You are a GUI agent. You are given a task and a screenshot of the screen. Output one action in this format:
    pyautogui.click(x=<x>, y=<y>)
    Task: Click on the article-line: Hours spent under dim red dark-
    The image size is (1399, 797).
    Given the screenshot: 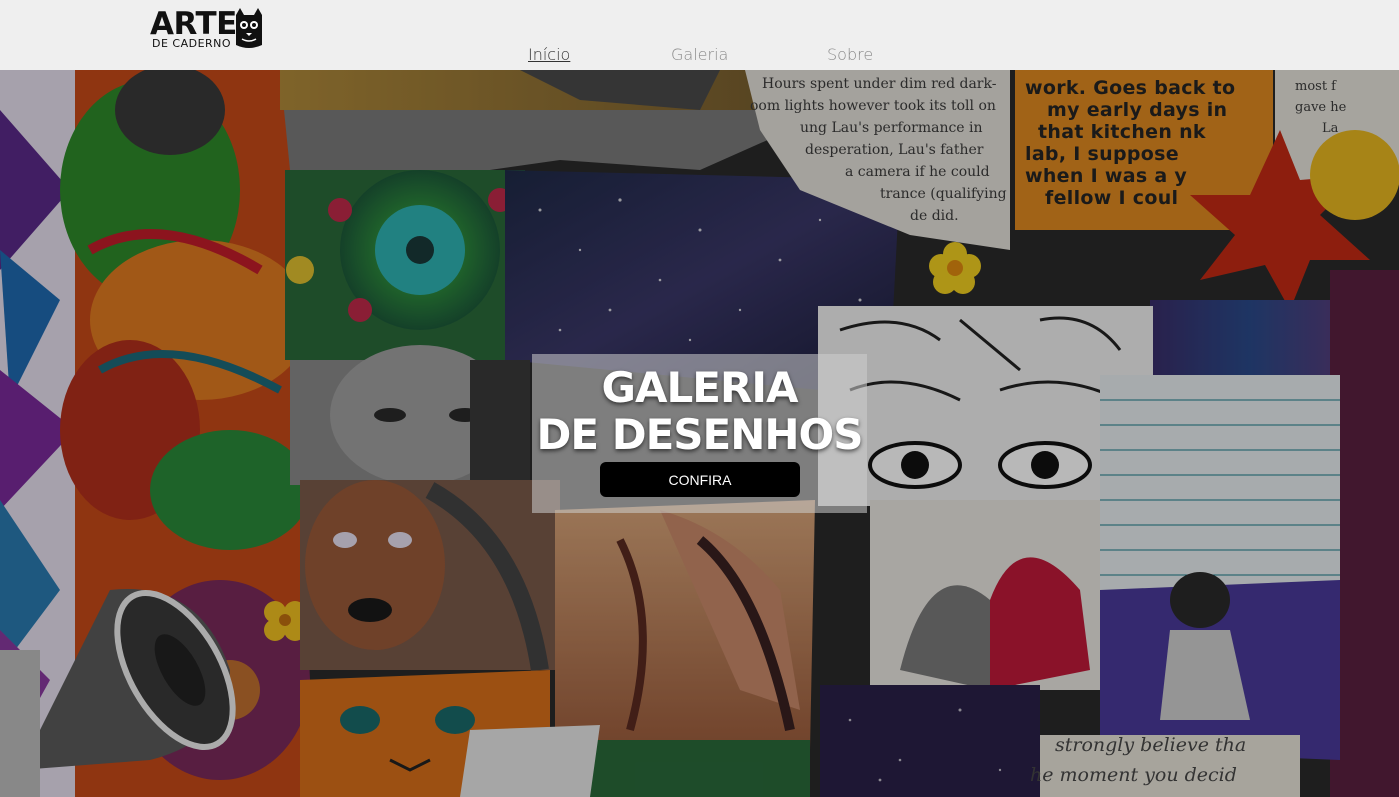 What is the action you would take?
    pyautogui.click(x=879, y=84)
    